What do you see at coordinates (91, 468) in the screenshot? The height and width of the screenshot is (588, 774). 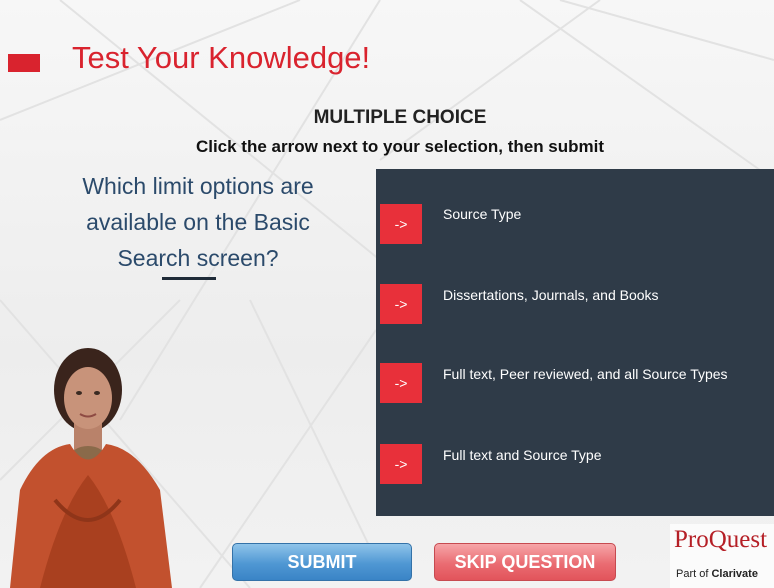 I see `presenter-image` at bounding box center [91, 468].